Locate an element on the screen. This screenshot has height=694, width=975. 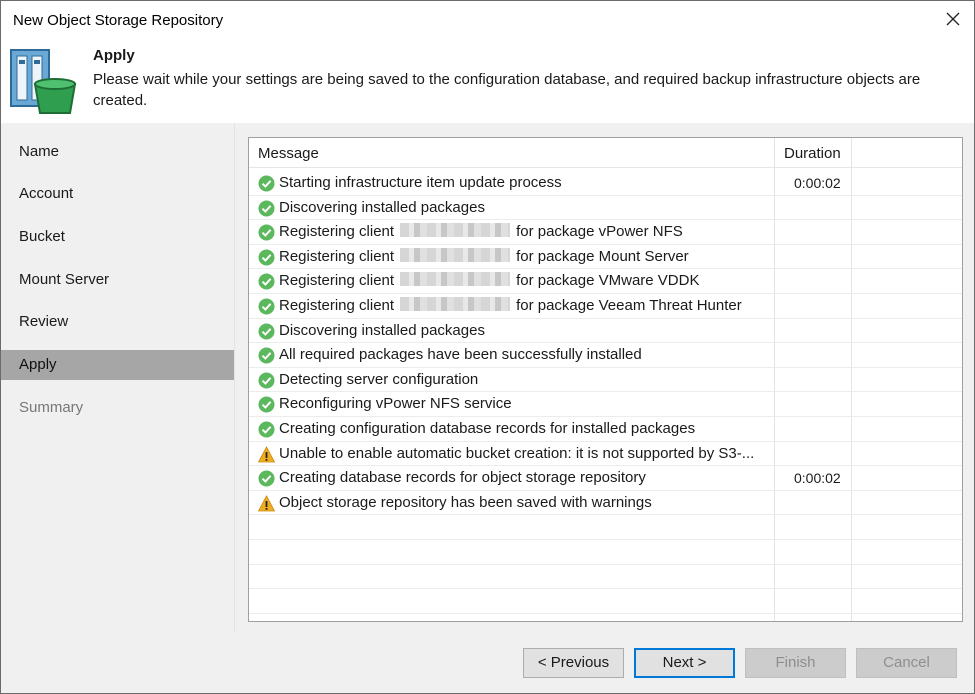
row-message: Reconfiguring vPower NFS service is located at coordinates (395, 404).